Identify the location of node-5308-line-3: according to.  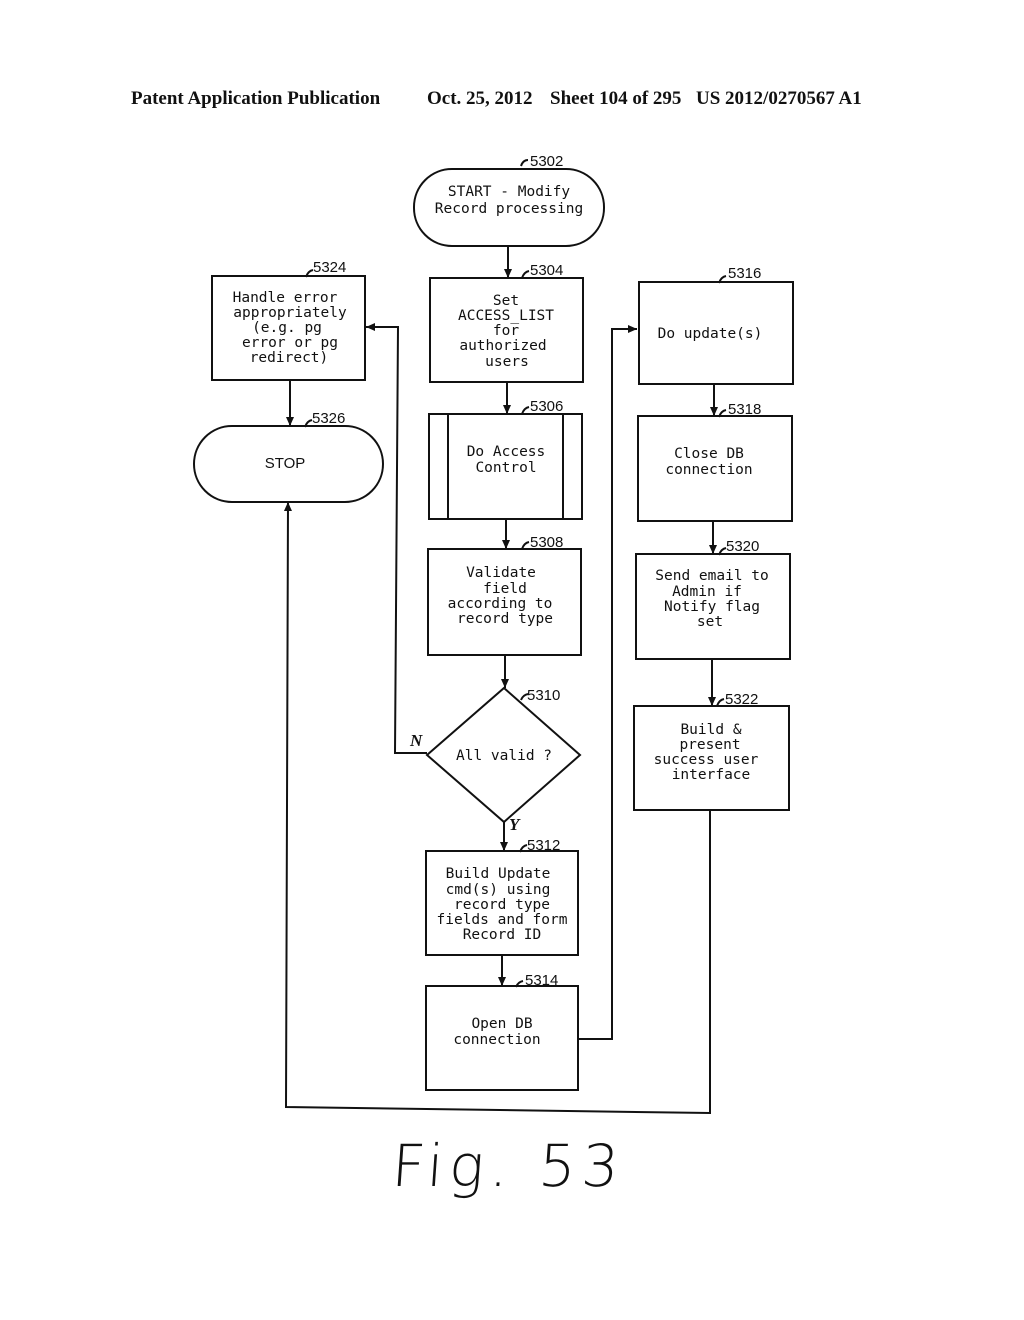
(500, 604).